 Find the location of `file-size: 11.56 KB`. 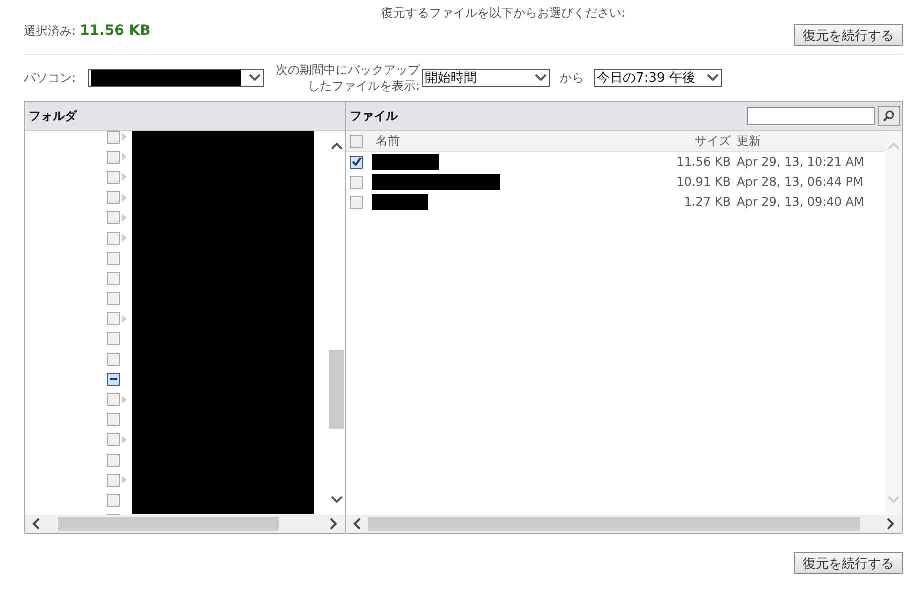

file-size: 11.56 KB is located at coordinates (703, 162).